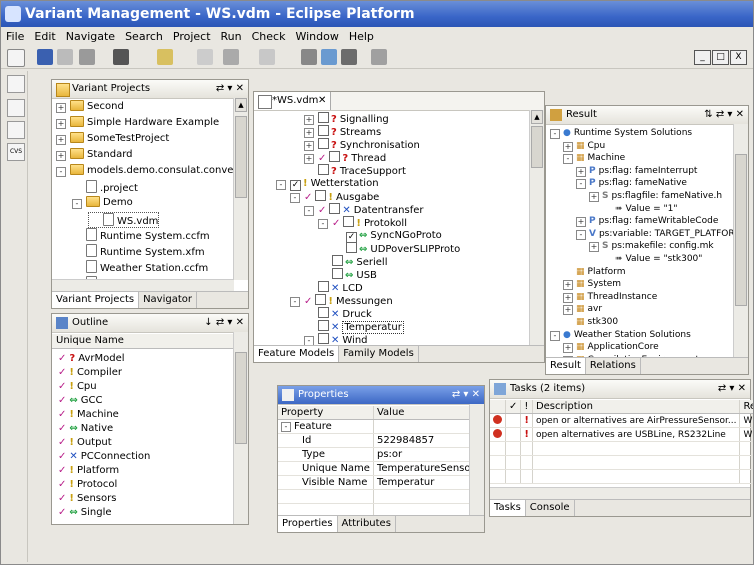 The height and width of the screenshot is (566, 754). Describe the element at coordinates (80, 401) in the screenshot. I see `outline-item: ✓ ⇔ GCC` at that location.